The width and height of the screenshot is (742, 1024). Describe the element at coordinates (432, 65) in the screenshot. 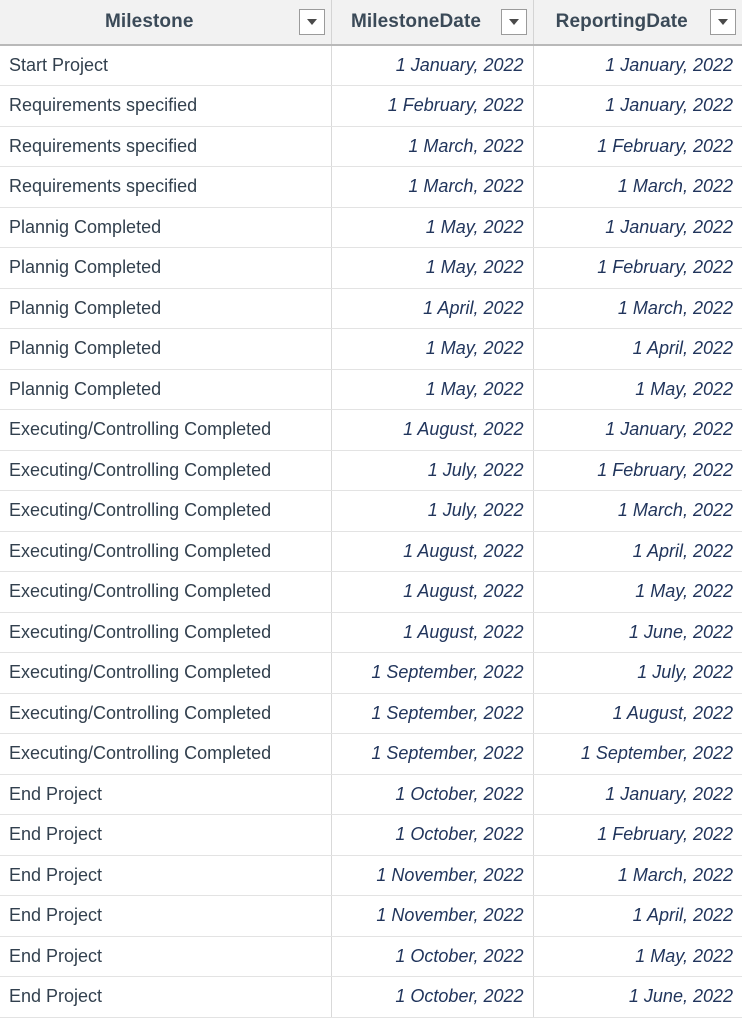

I see `cell-milestone_date: 1 January, 2022` at that location.